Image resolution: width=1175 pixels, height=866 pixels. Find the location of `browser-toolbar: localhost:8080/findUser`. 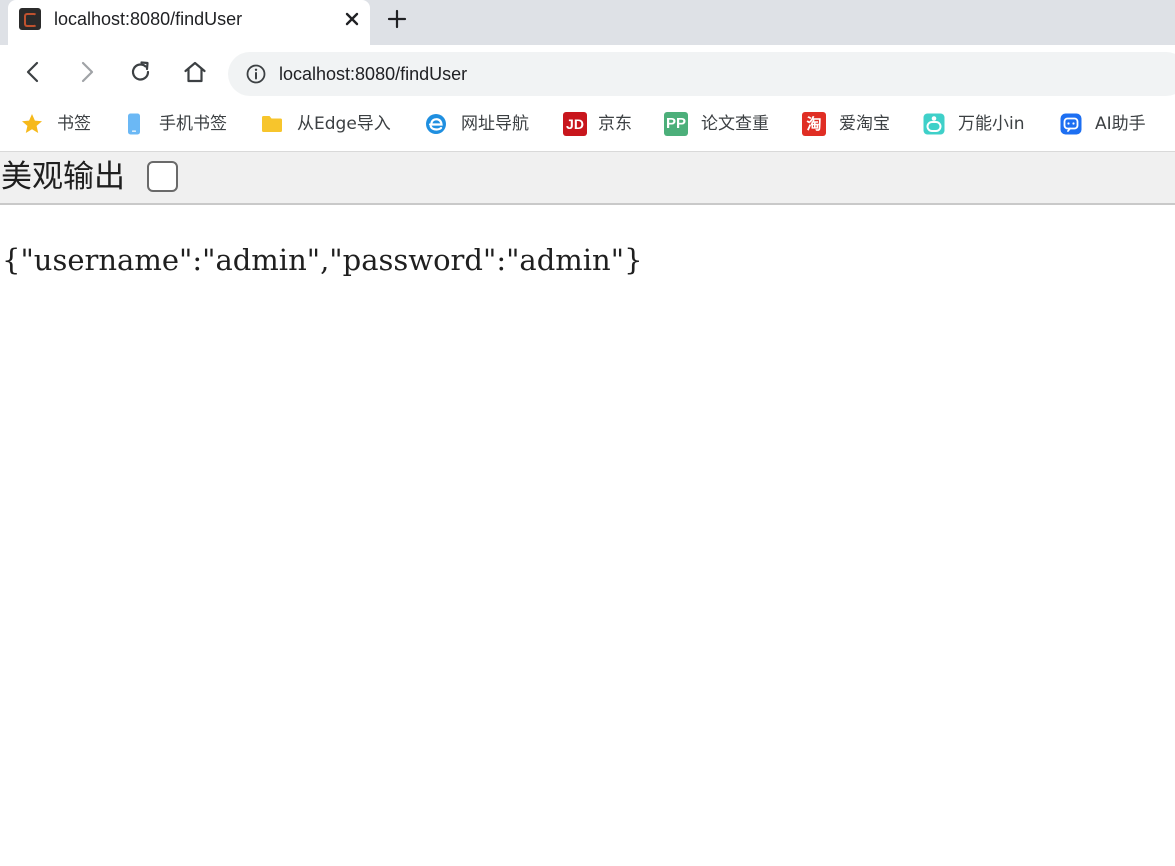

browser-toolbar: localhost:8080/findUser is located at coordinates (587, 72).